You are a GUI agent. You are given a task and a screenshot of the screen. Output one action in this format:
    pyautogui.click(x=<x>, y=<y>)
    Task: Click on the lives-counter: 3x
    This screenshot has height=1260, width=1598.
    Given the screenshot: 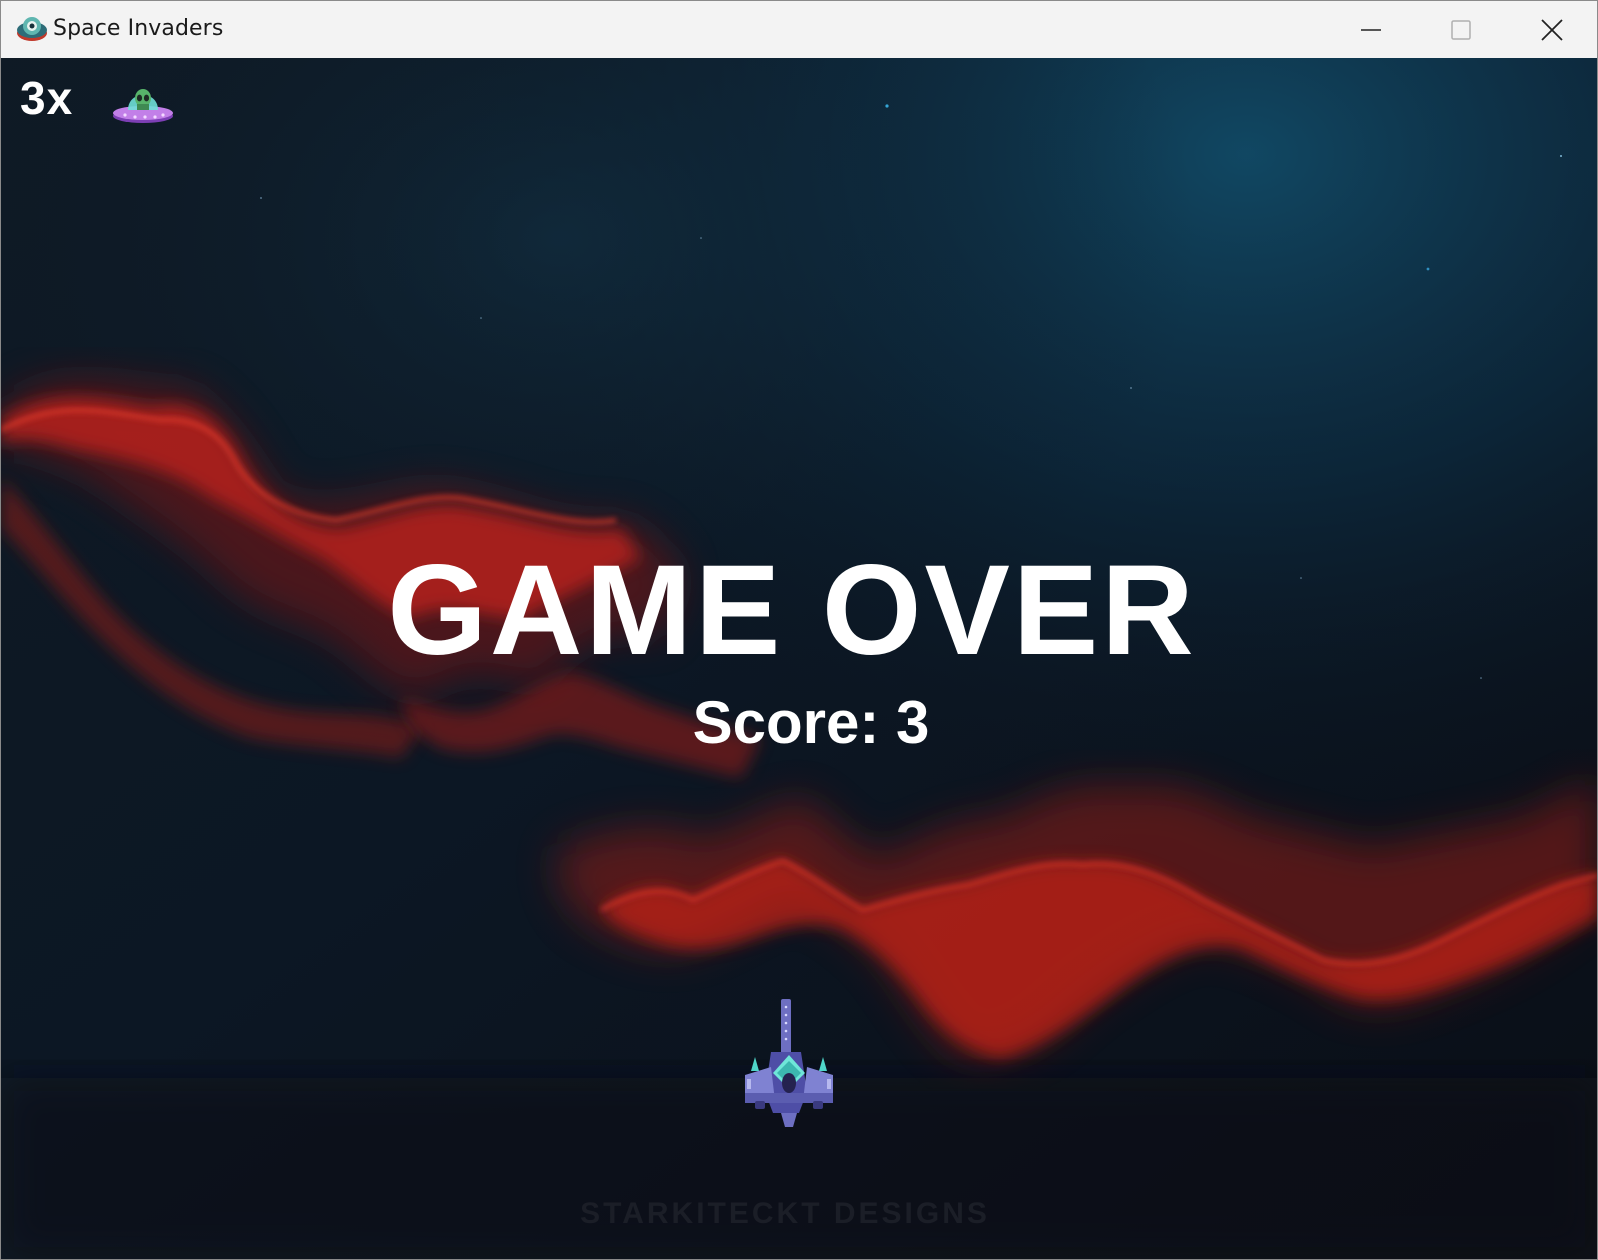 What is the action you would take?
    pyautogui.click(x=47, y=98)
    